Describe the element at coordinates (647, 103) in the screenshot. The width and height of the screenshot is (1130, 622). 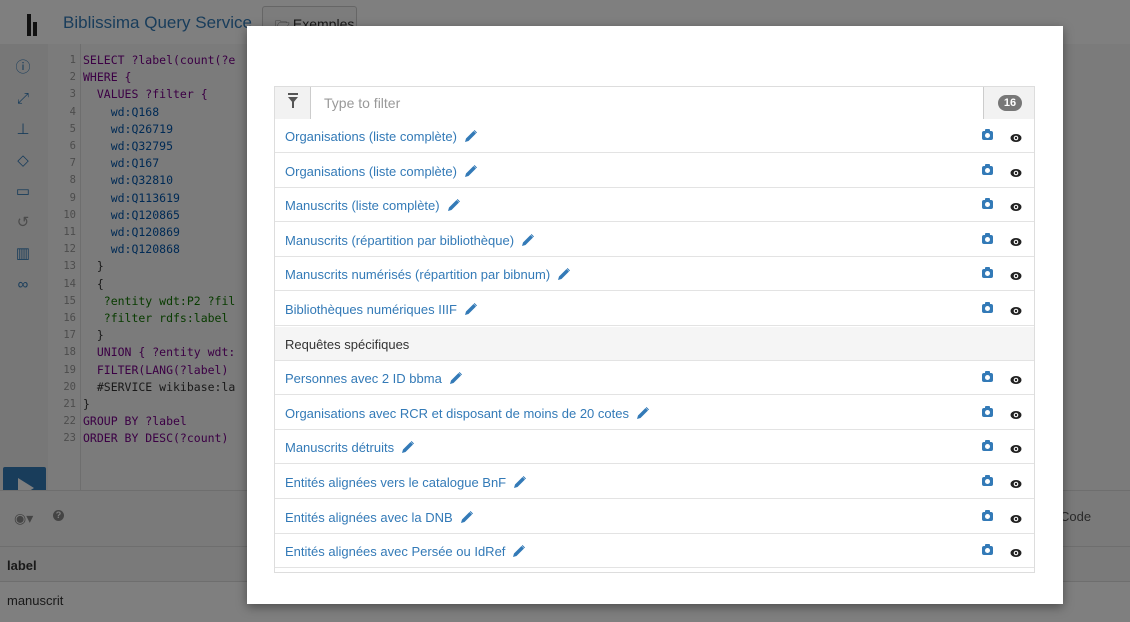
I see `filter-input` at that location.